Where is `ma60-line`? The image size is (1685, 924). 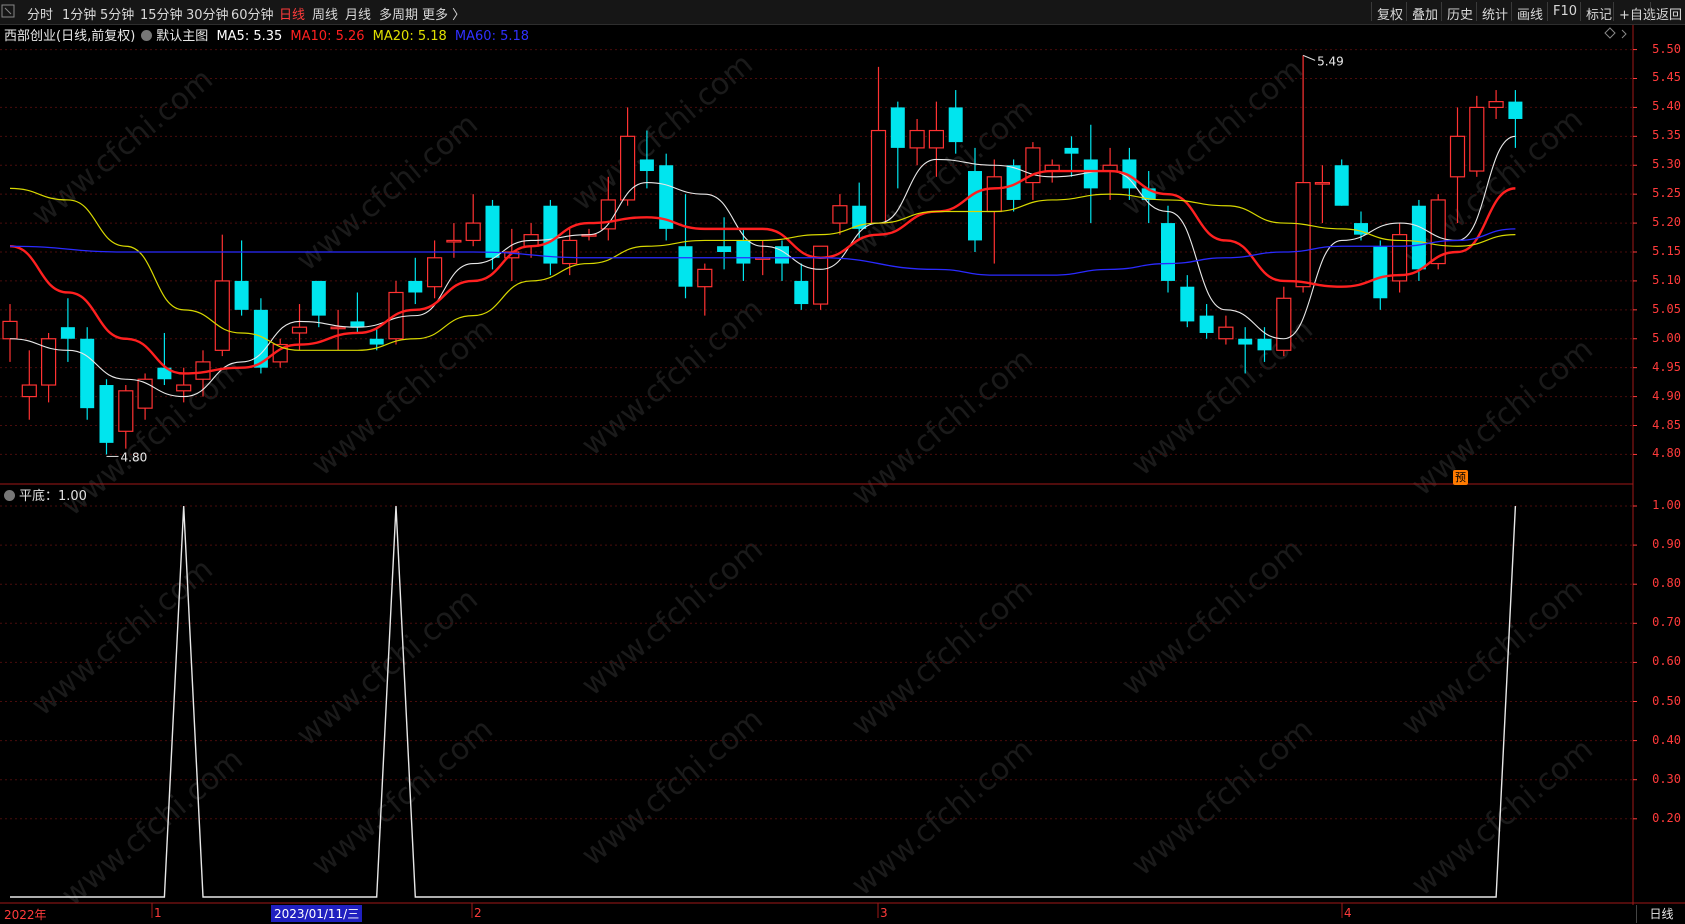 ma60-line is located at coordinates (762, 252).